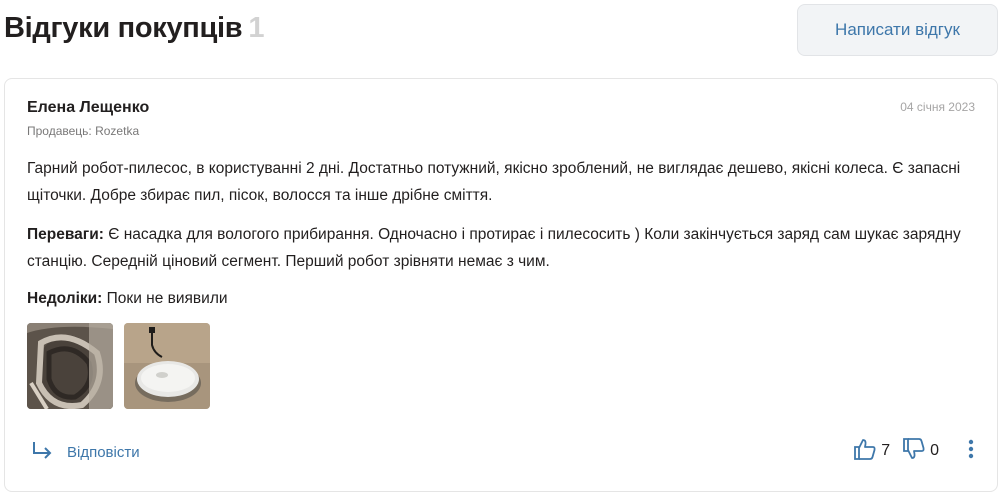 This screenshot has height=495, width=1000. I want to click on page-title: Відгуки покупців 1, so click(134, 28).